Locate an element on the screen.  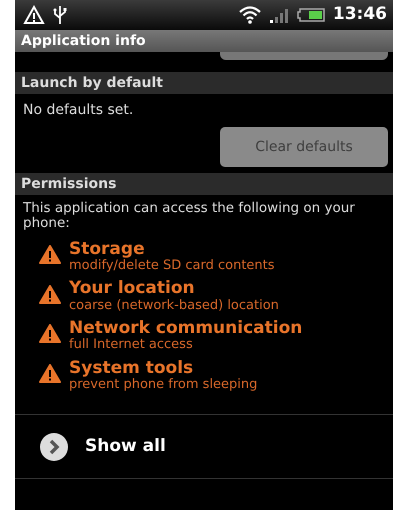
battery-icon is located at coordinates (310, 15).